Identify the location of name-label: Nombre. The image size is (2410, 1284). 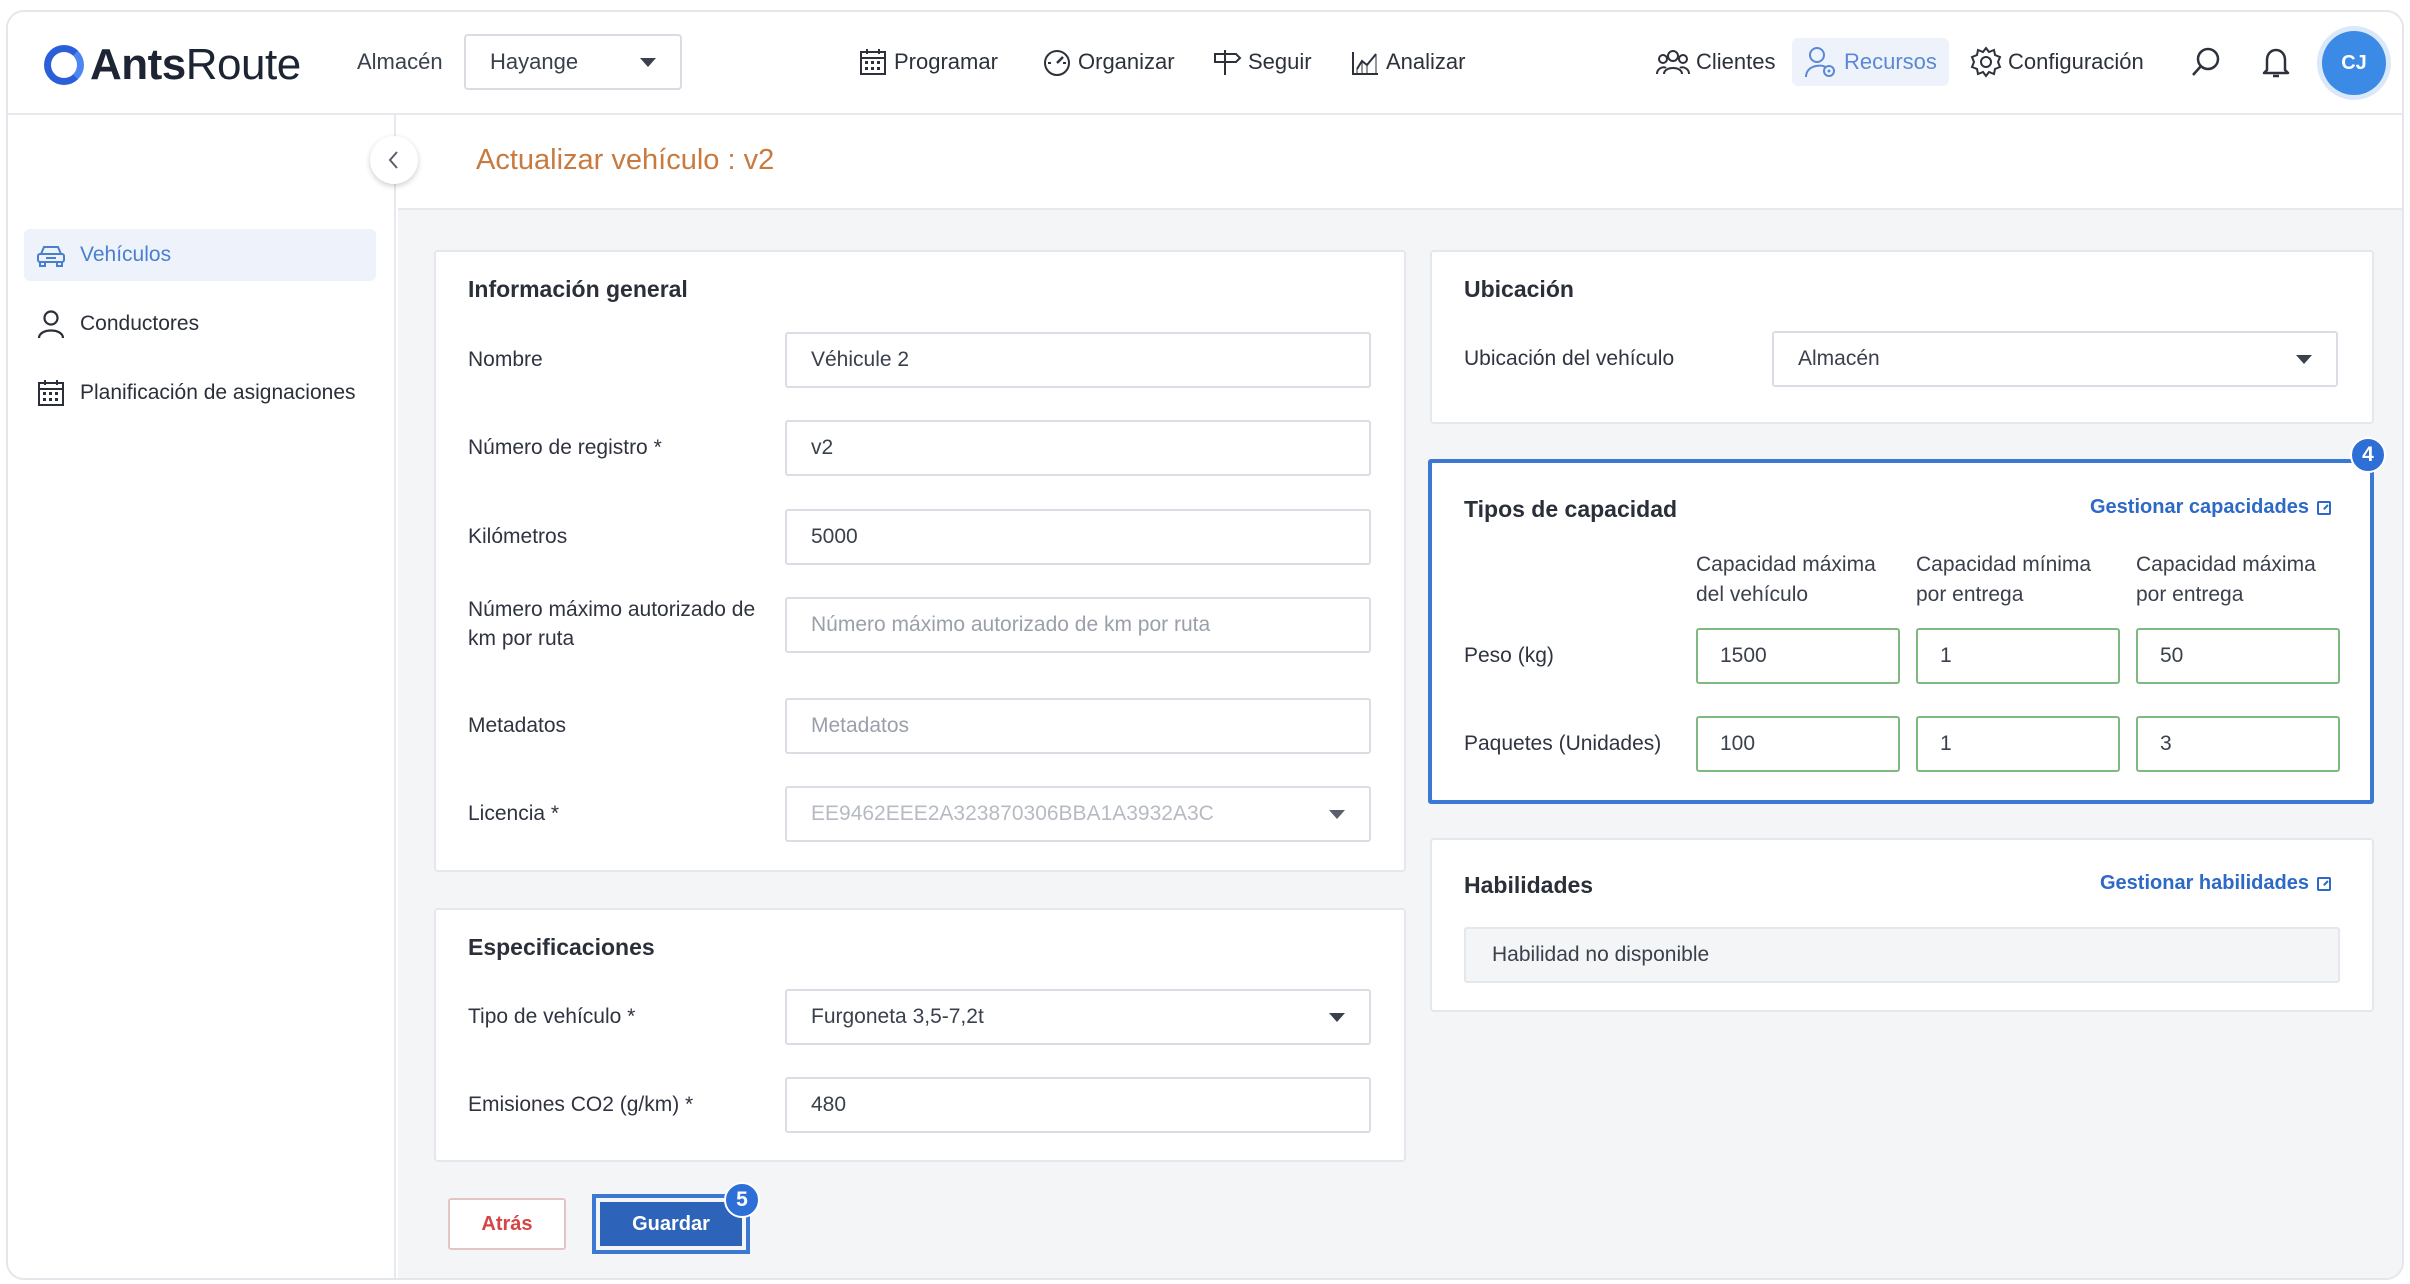
(505, 359).